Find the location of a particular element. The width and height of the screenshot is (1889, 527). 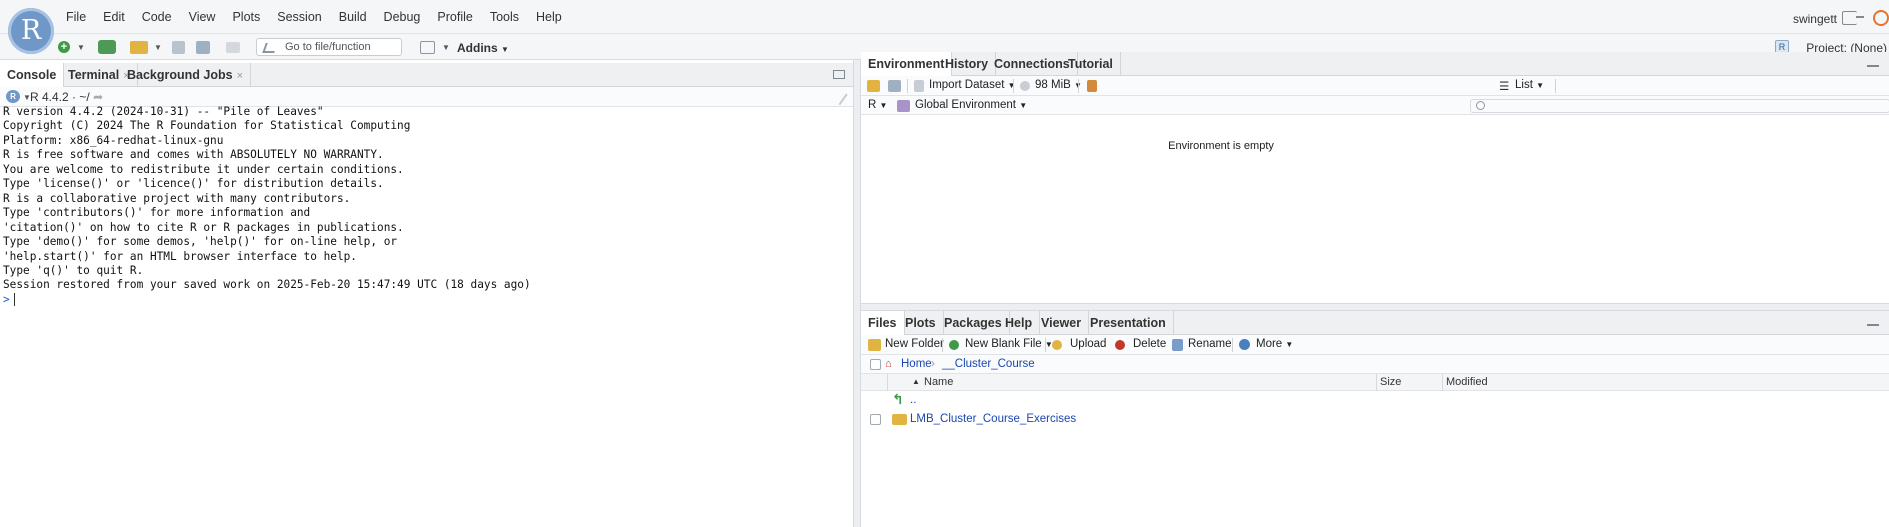

sign-out-icon is located at coordinates (1853, 18).